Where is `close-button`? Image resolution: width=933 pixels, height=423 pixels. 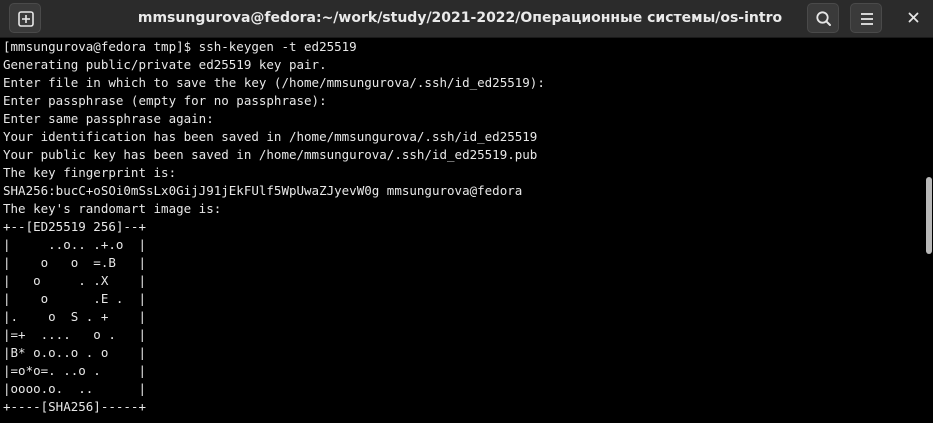
close-button is located at coordinates (914, 18).